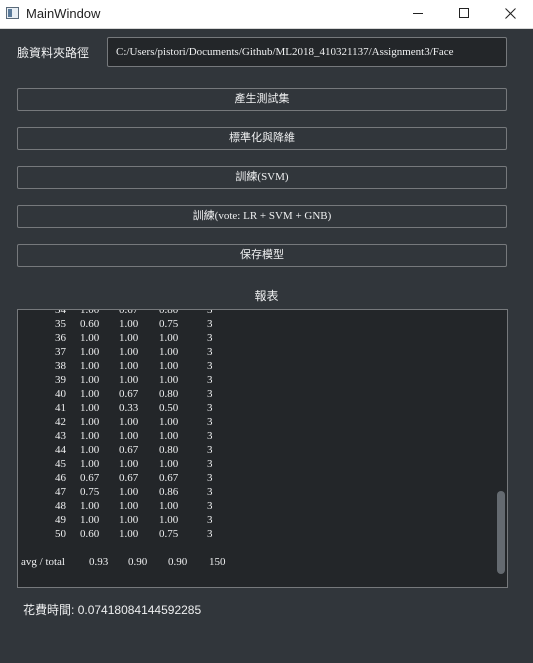  What do you see at coordinates (90, 492) in the screenshot?
I see `report-cell-precision: 0.75` at bounding box center [90, 492].